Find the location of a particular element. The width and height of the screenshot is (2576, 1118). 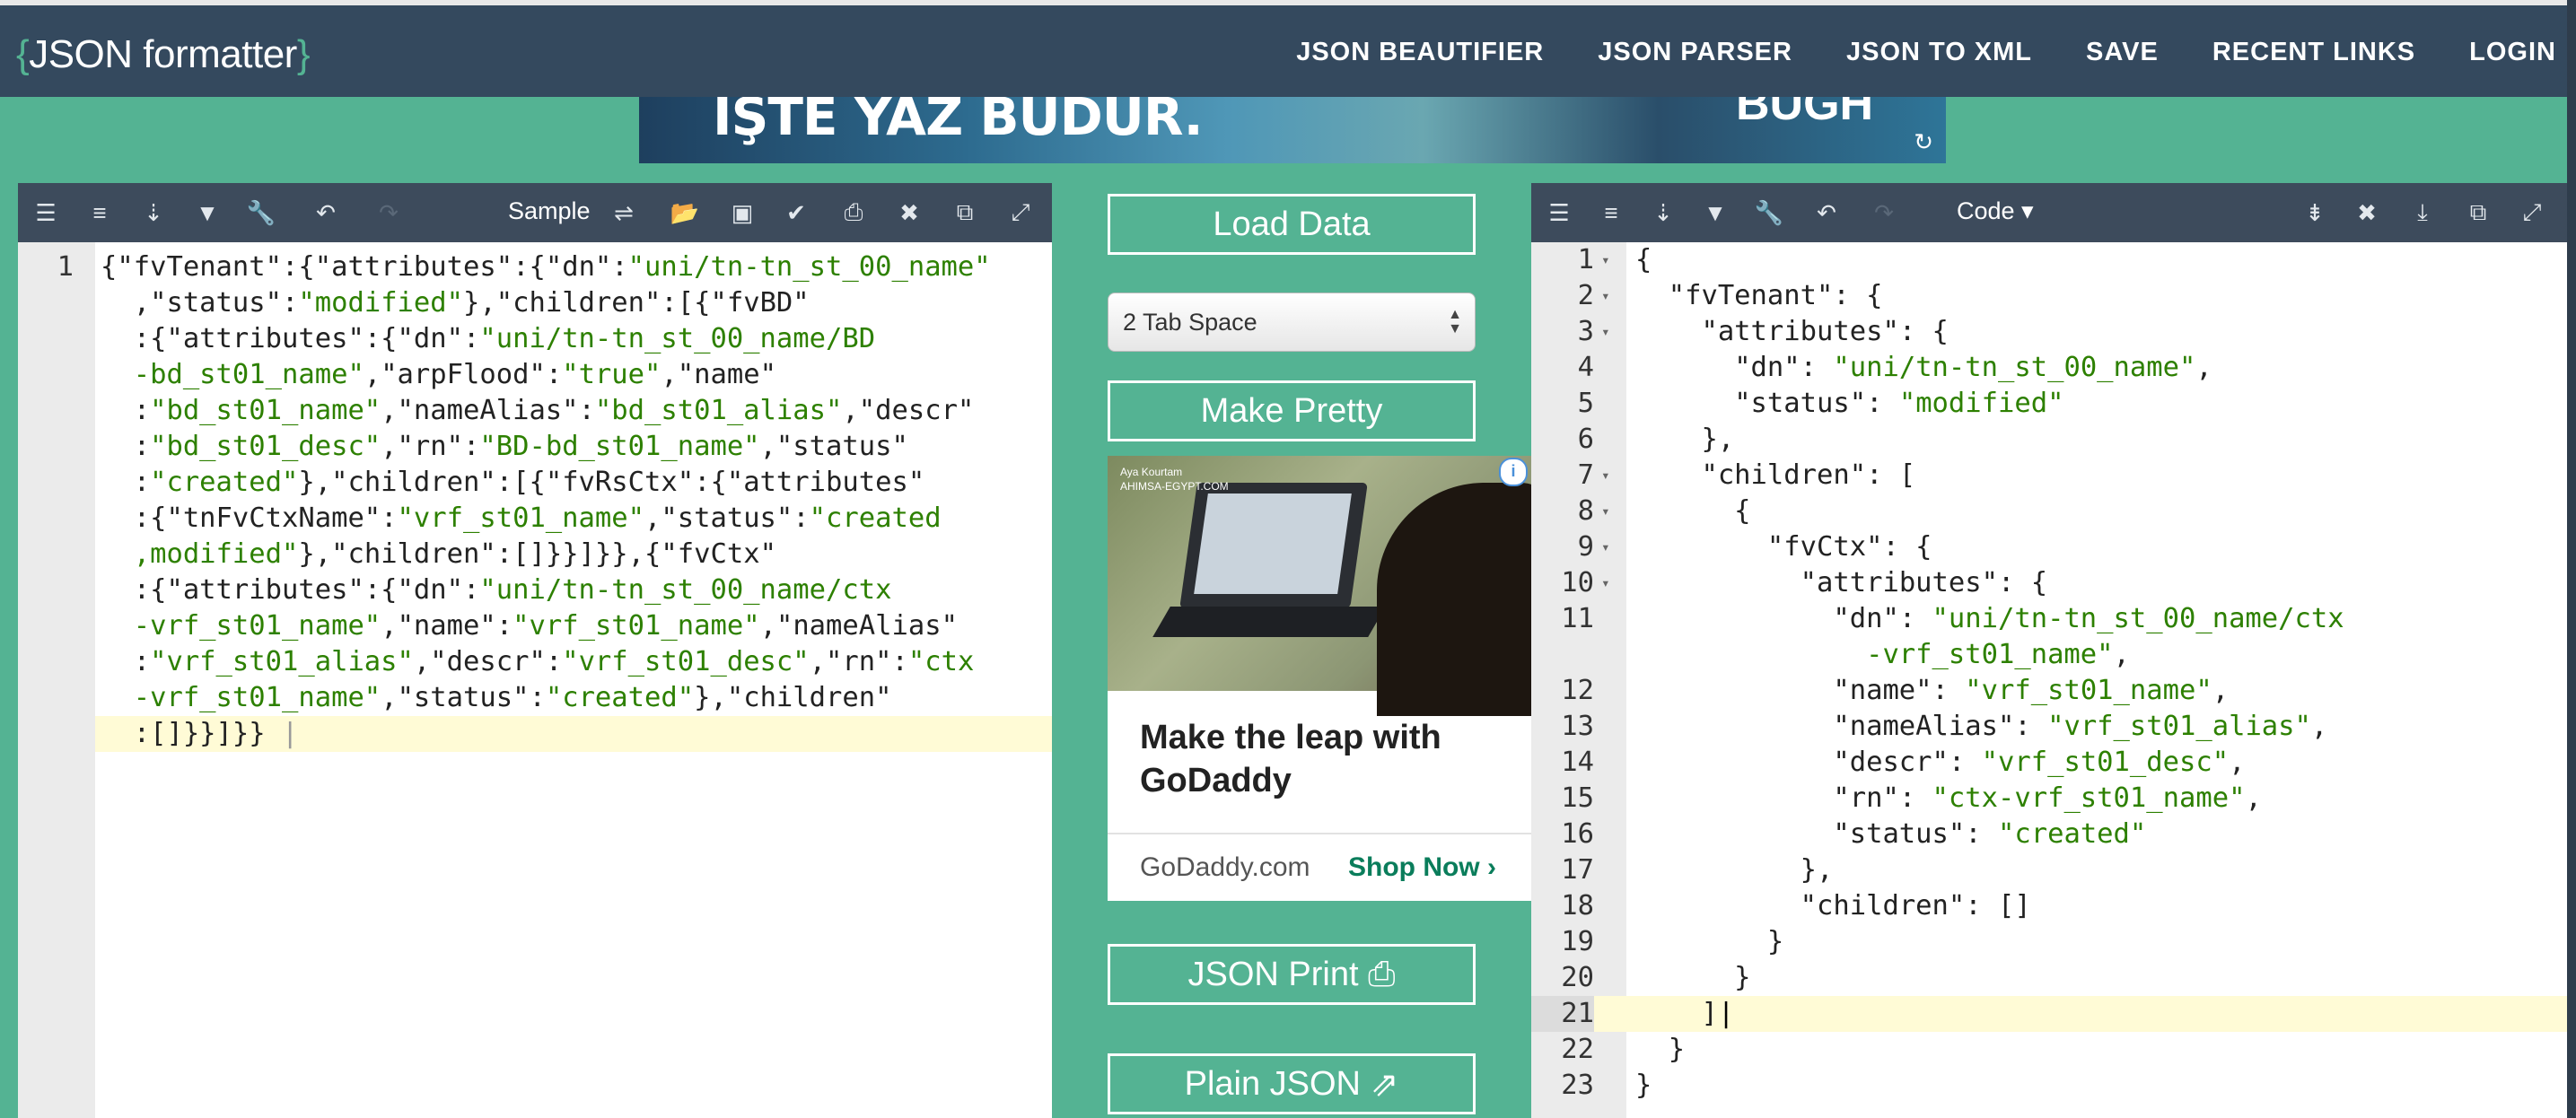

tab-space-value: 2 Tab Space is located at coordinates (1190, 322).